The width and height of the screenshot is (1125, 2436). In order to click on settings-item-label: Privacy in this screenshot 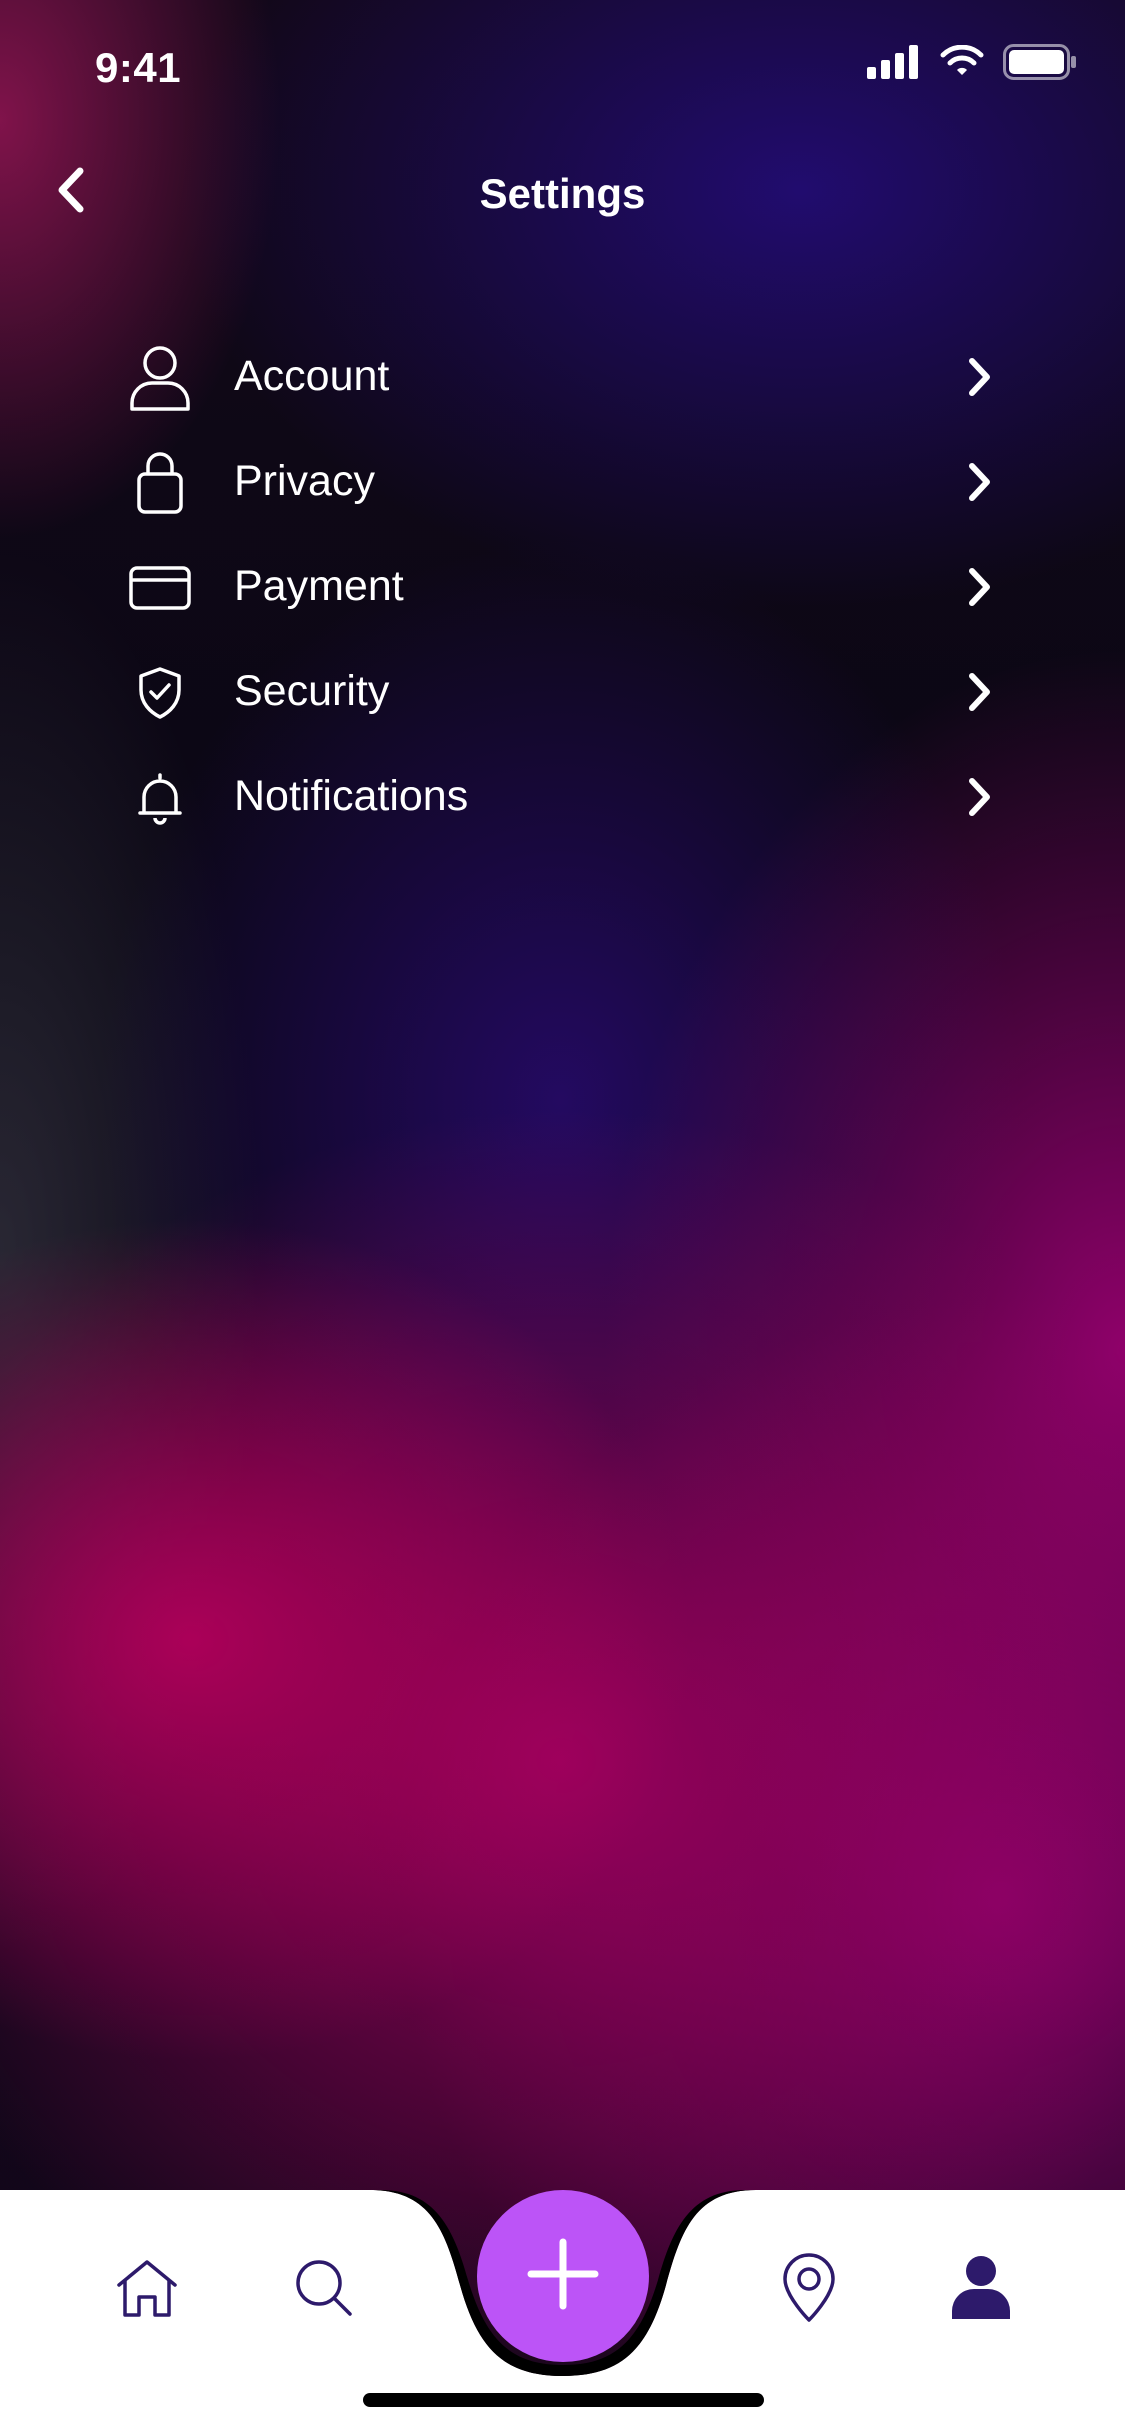, I will do `click(304, 481)`.